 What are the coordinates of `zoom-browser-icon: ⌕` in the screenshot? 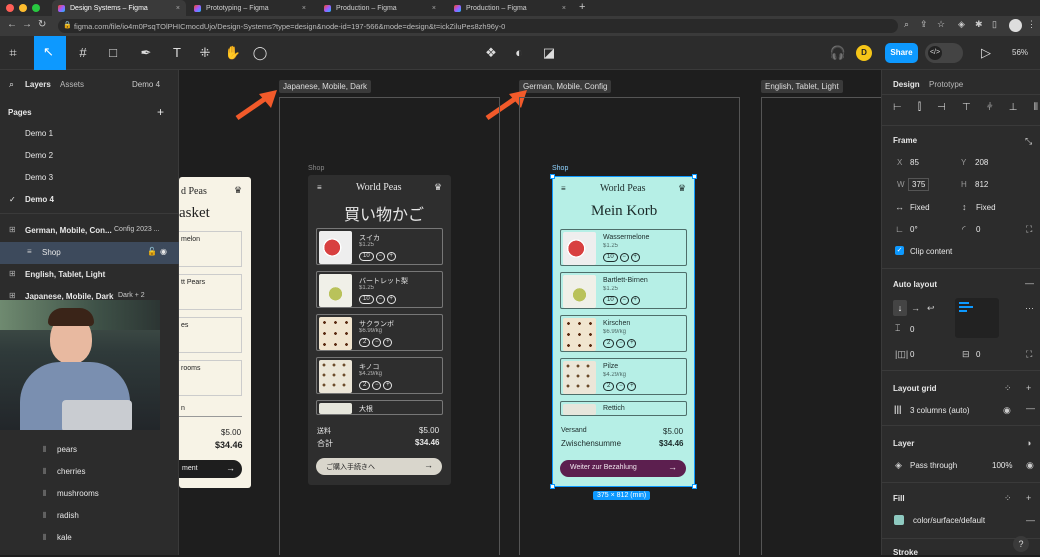 It's located at (906, 24).